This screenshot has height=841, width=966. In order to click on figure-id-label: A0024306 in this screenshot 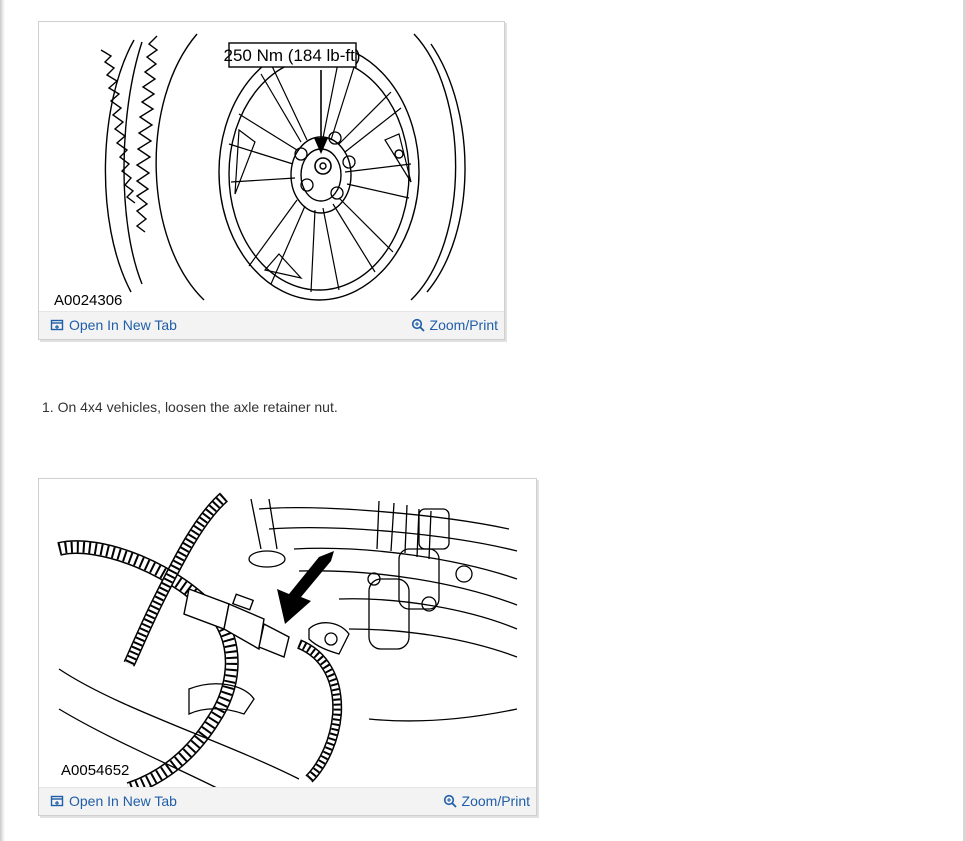, I will do `click(88, 300)`.